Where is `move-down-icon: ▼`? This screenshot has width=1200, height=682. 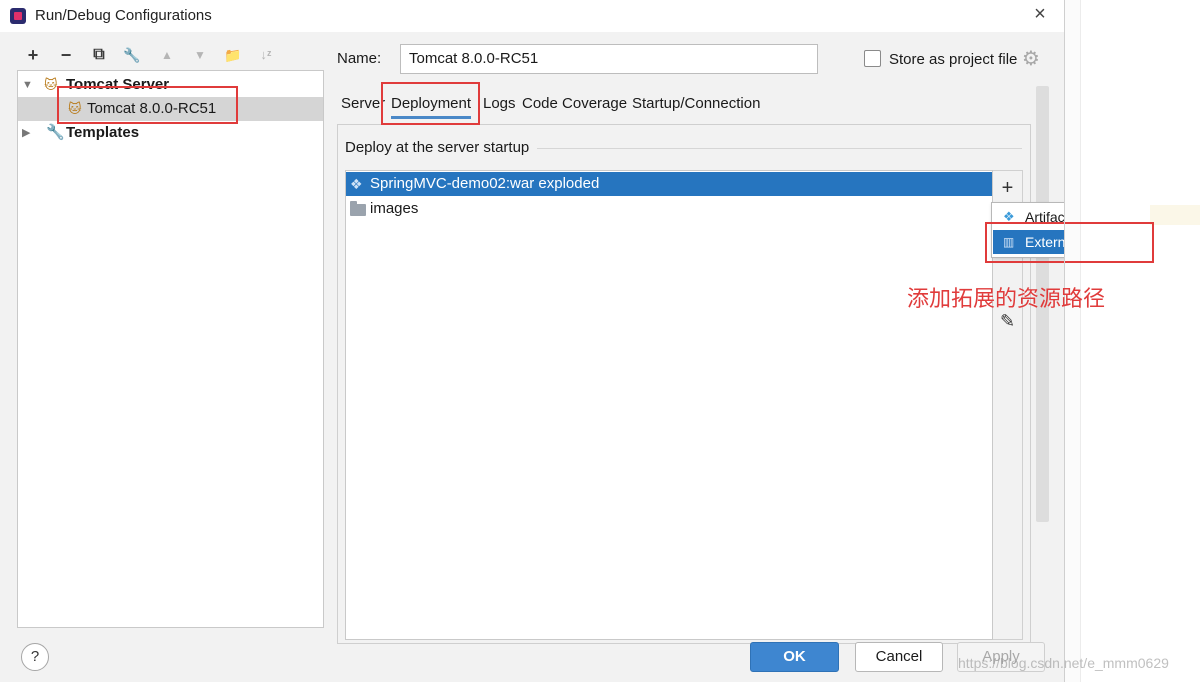
move-down-icon: ▼ is located at coordinates (200, 55).